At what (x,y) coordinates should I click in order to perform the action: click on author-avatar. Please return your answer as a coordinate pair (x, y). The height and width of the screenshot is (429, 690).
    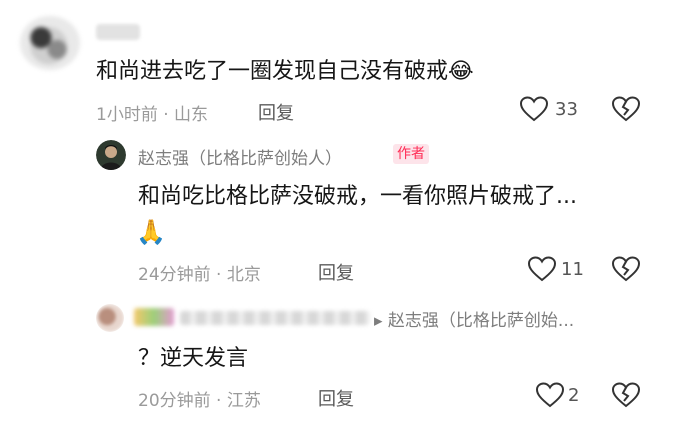
    Looking at the image, I should click on (111, 155).